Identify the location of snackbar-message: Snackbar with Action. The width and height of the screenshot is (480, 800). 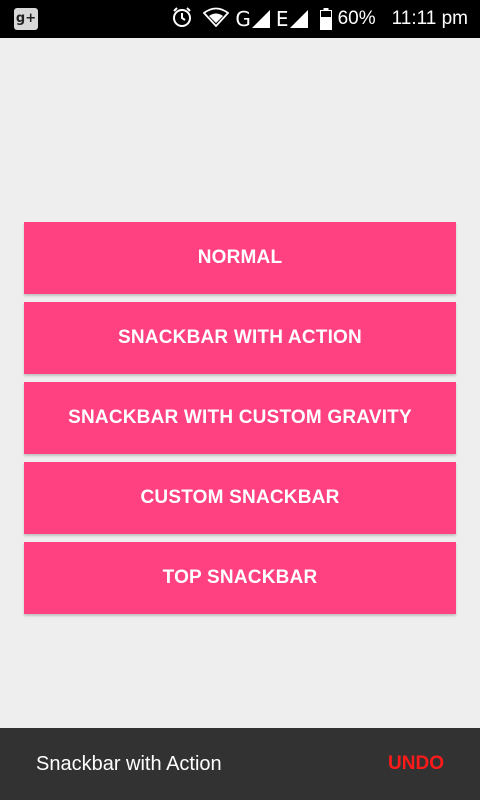
(129, 764).